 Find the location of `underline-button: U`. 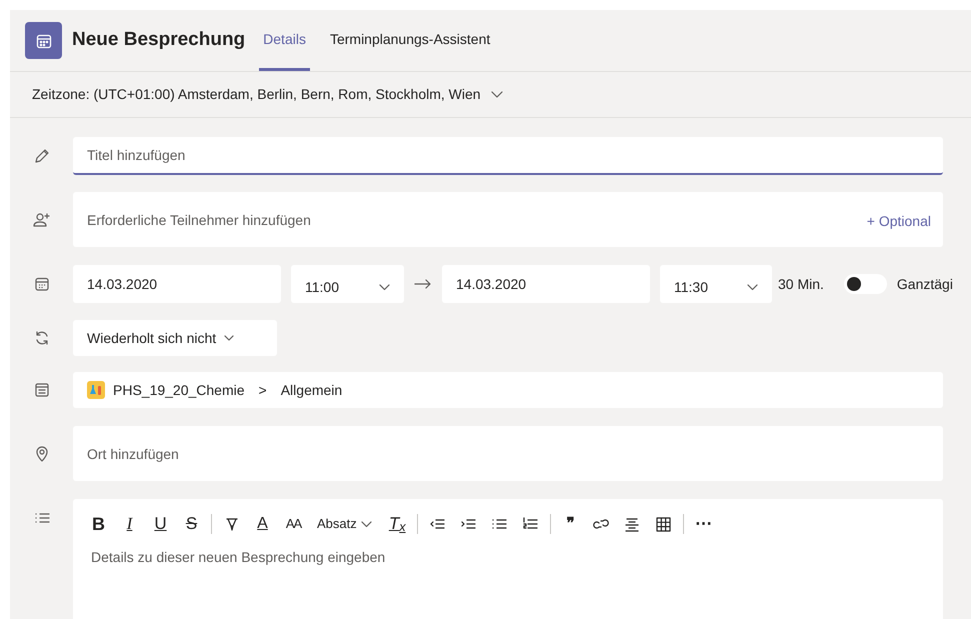

underline-button: U is located at coordinates (160, 524).